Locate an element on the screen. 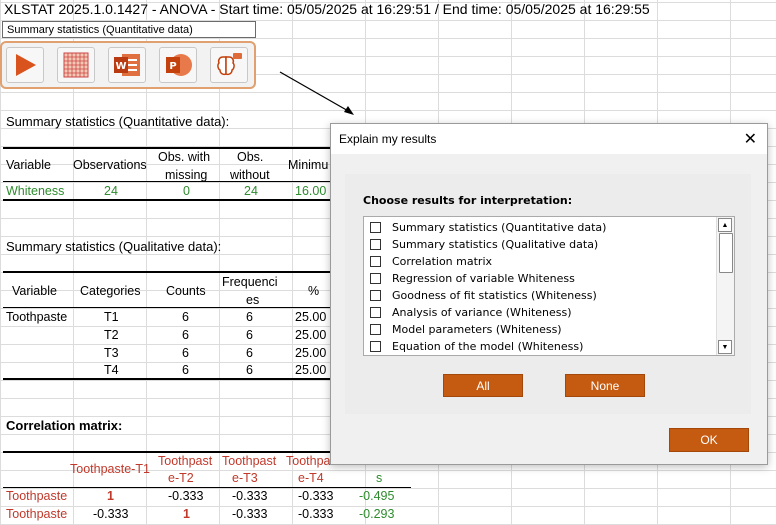  qual-row-3-category: T3 is located at coordinates (111, 353).